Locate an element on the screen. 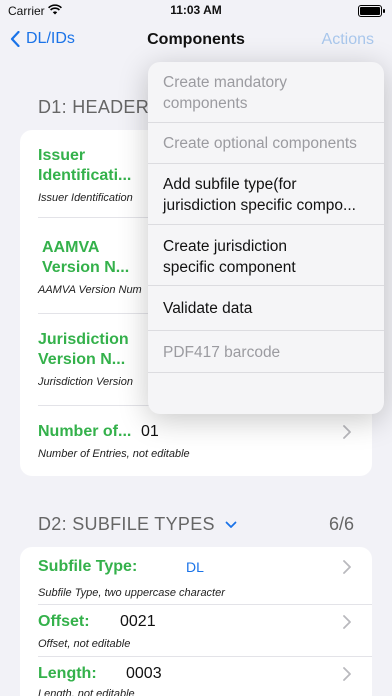  menu-item-pdf417-barcode: PDF417 barcode is located at coordinates (266, 352).